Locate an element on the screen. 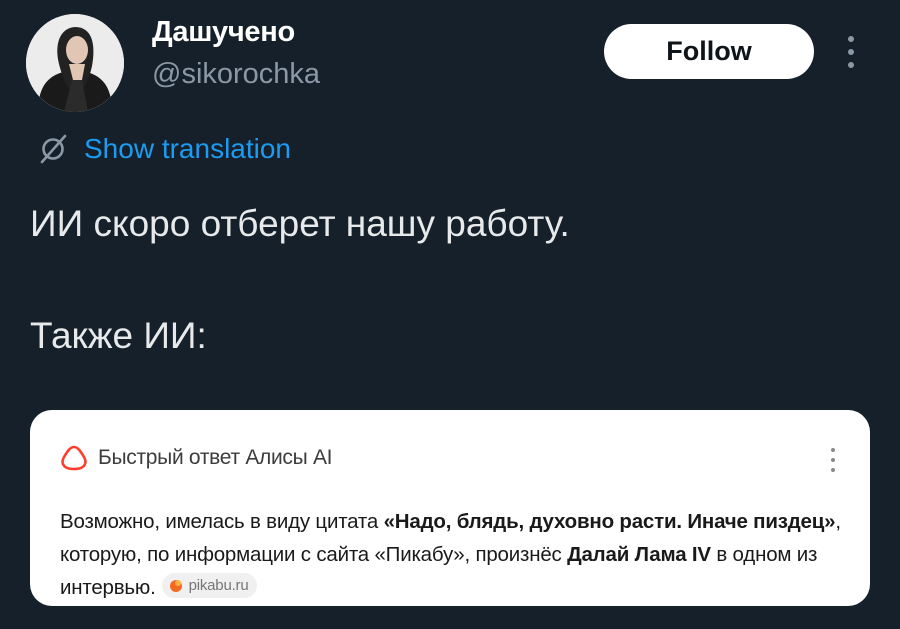 Image resolution: width=900 pixels, height=629 pixels. answer-text: Возможно, имелась в виду цитата is located at coordinates (222, 521).